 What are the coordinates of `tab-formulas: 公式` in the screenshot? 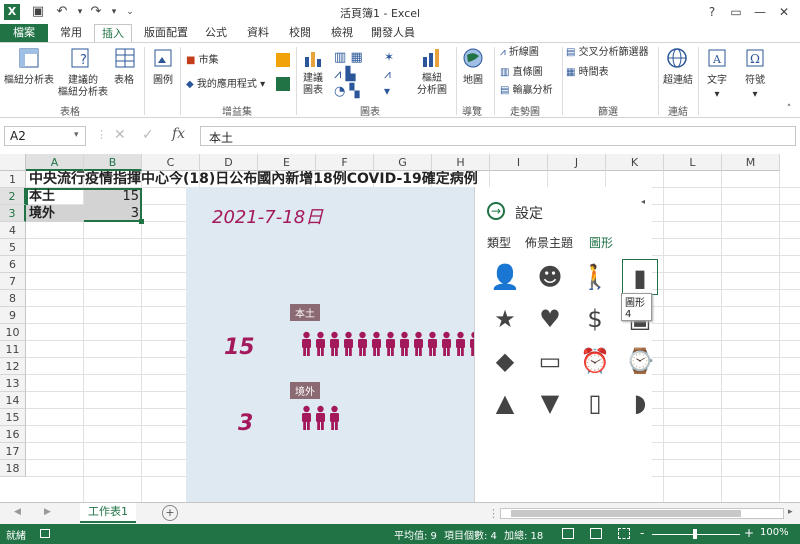 It's located at (216, 33).